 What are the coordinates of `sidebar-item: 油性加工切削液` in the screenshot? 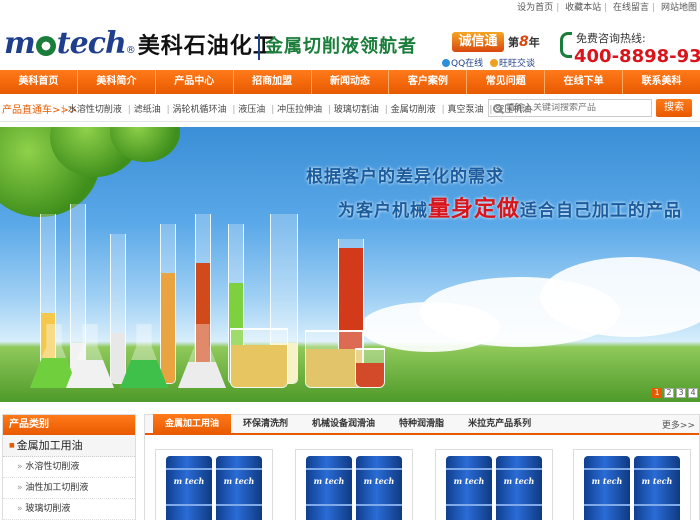 It's located at (69, 488).